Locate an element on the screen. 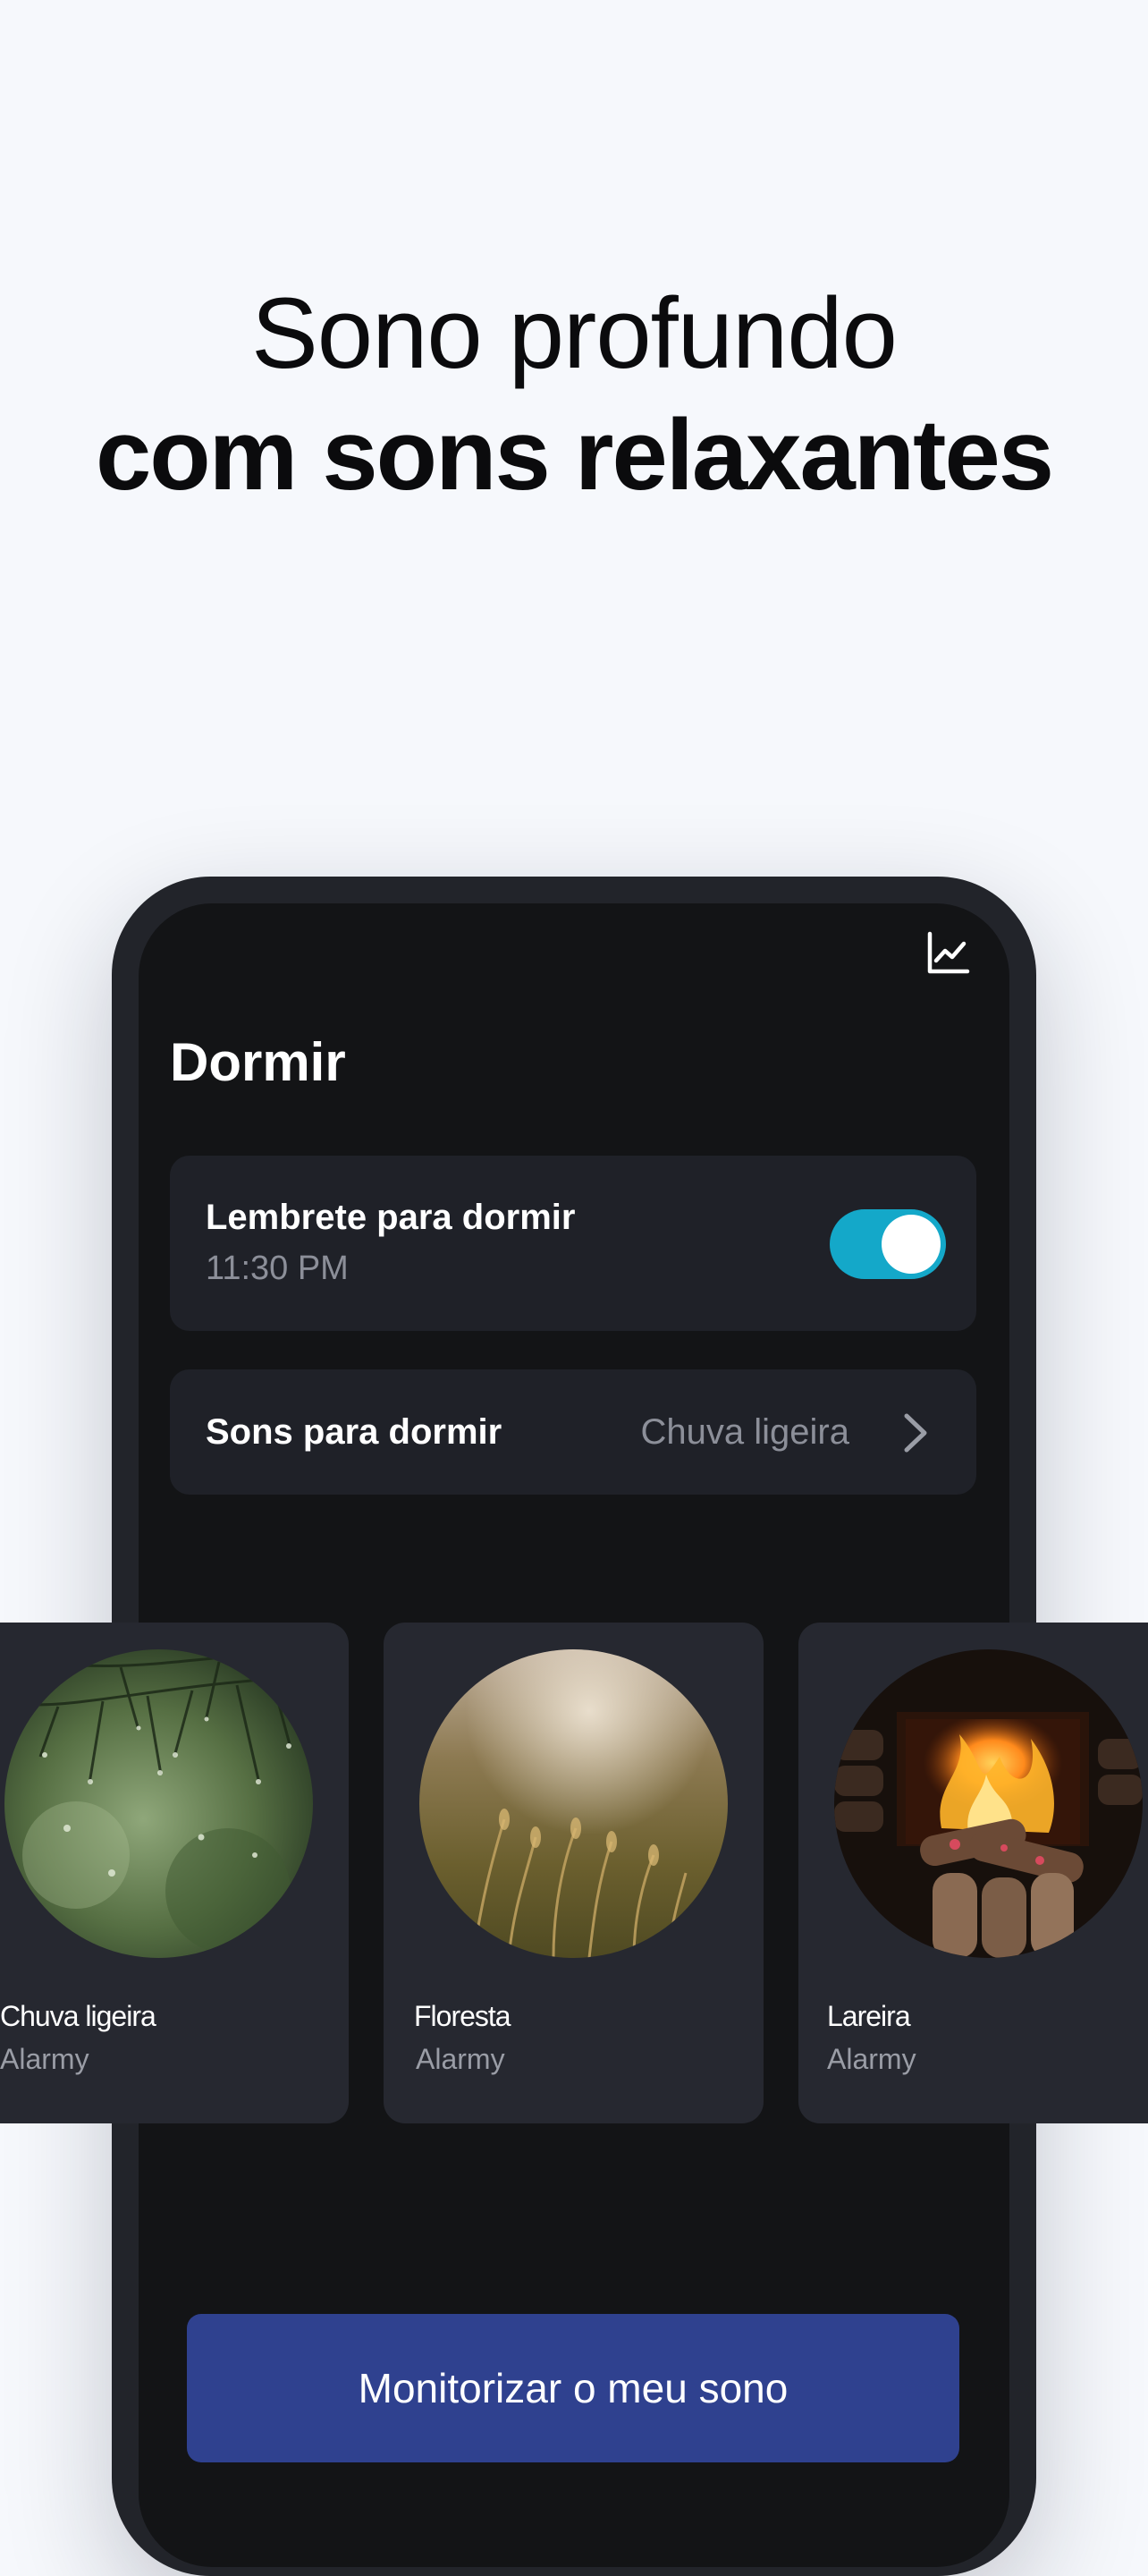 This screenshot has height=2576, width=1148. headline-line-2: com sons relaxantes is located at coordinates (574, 455).